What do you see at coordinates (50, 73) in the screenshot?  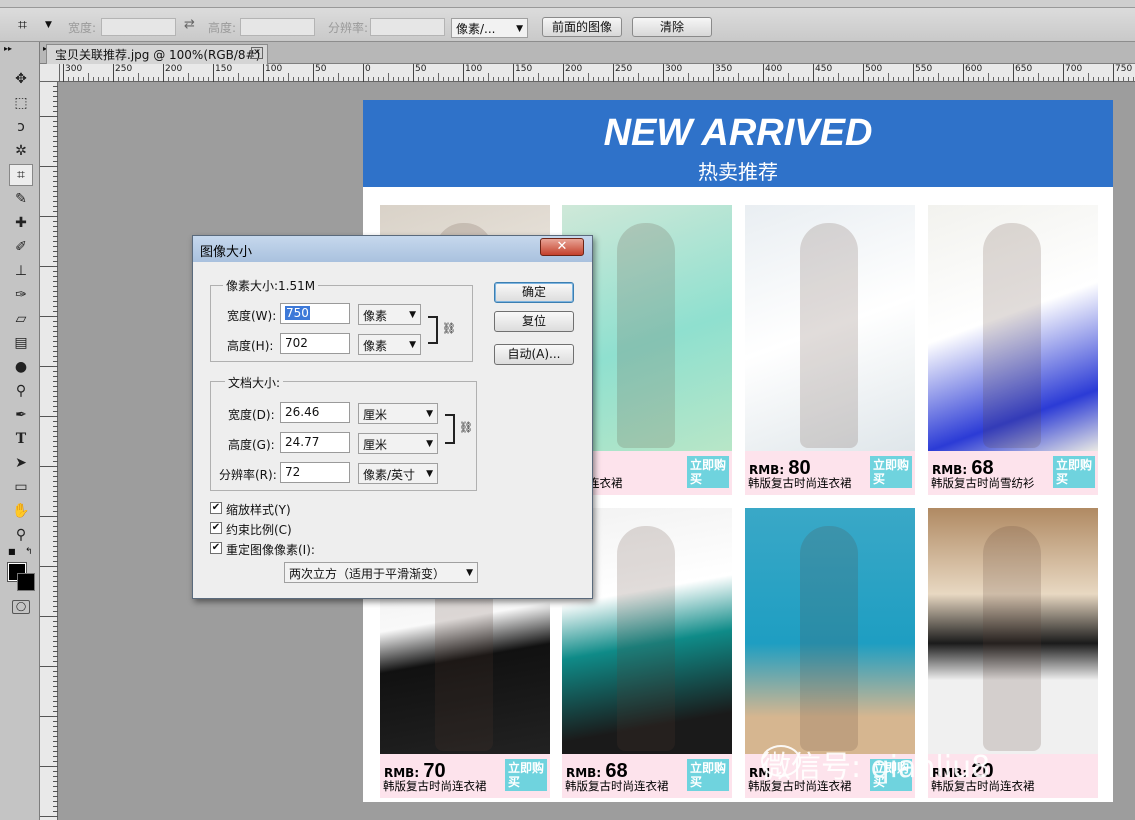 I see `ruler-origin` at bounding box center [50, 73].